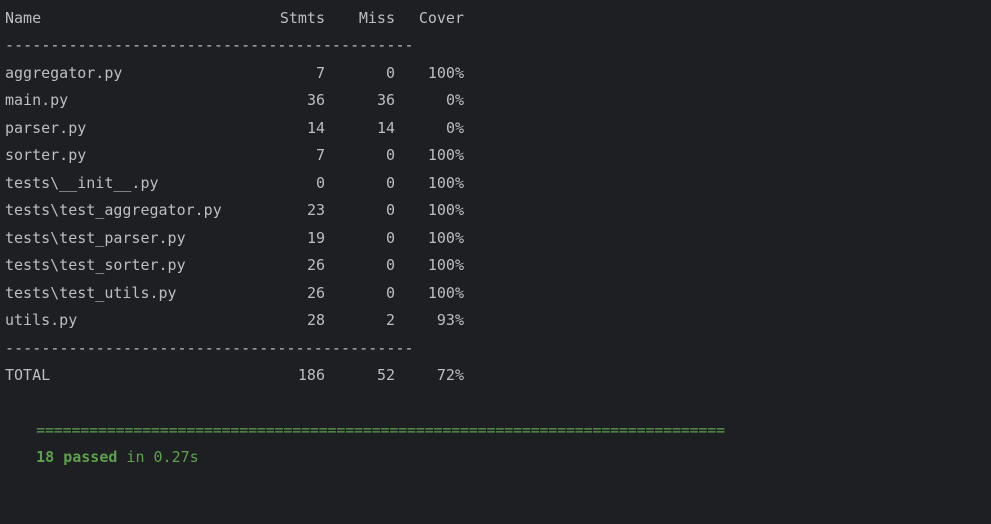 This screenshot has height=524, width=991. What do you see at coordinates (376, 18) in the screenshot?
I see `header-miss: Miss` at bounding box center [376, 18].